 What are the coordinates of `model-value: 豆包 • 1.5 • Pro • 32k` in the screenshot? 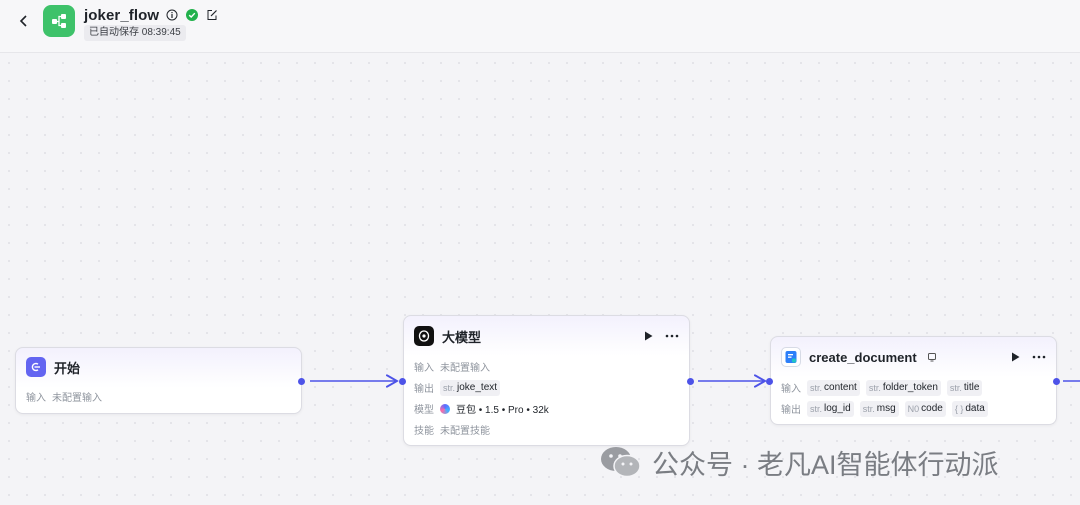 It's located at (502, 410).